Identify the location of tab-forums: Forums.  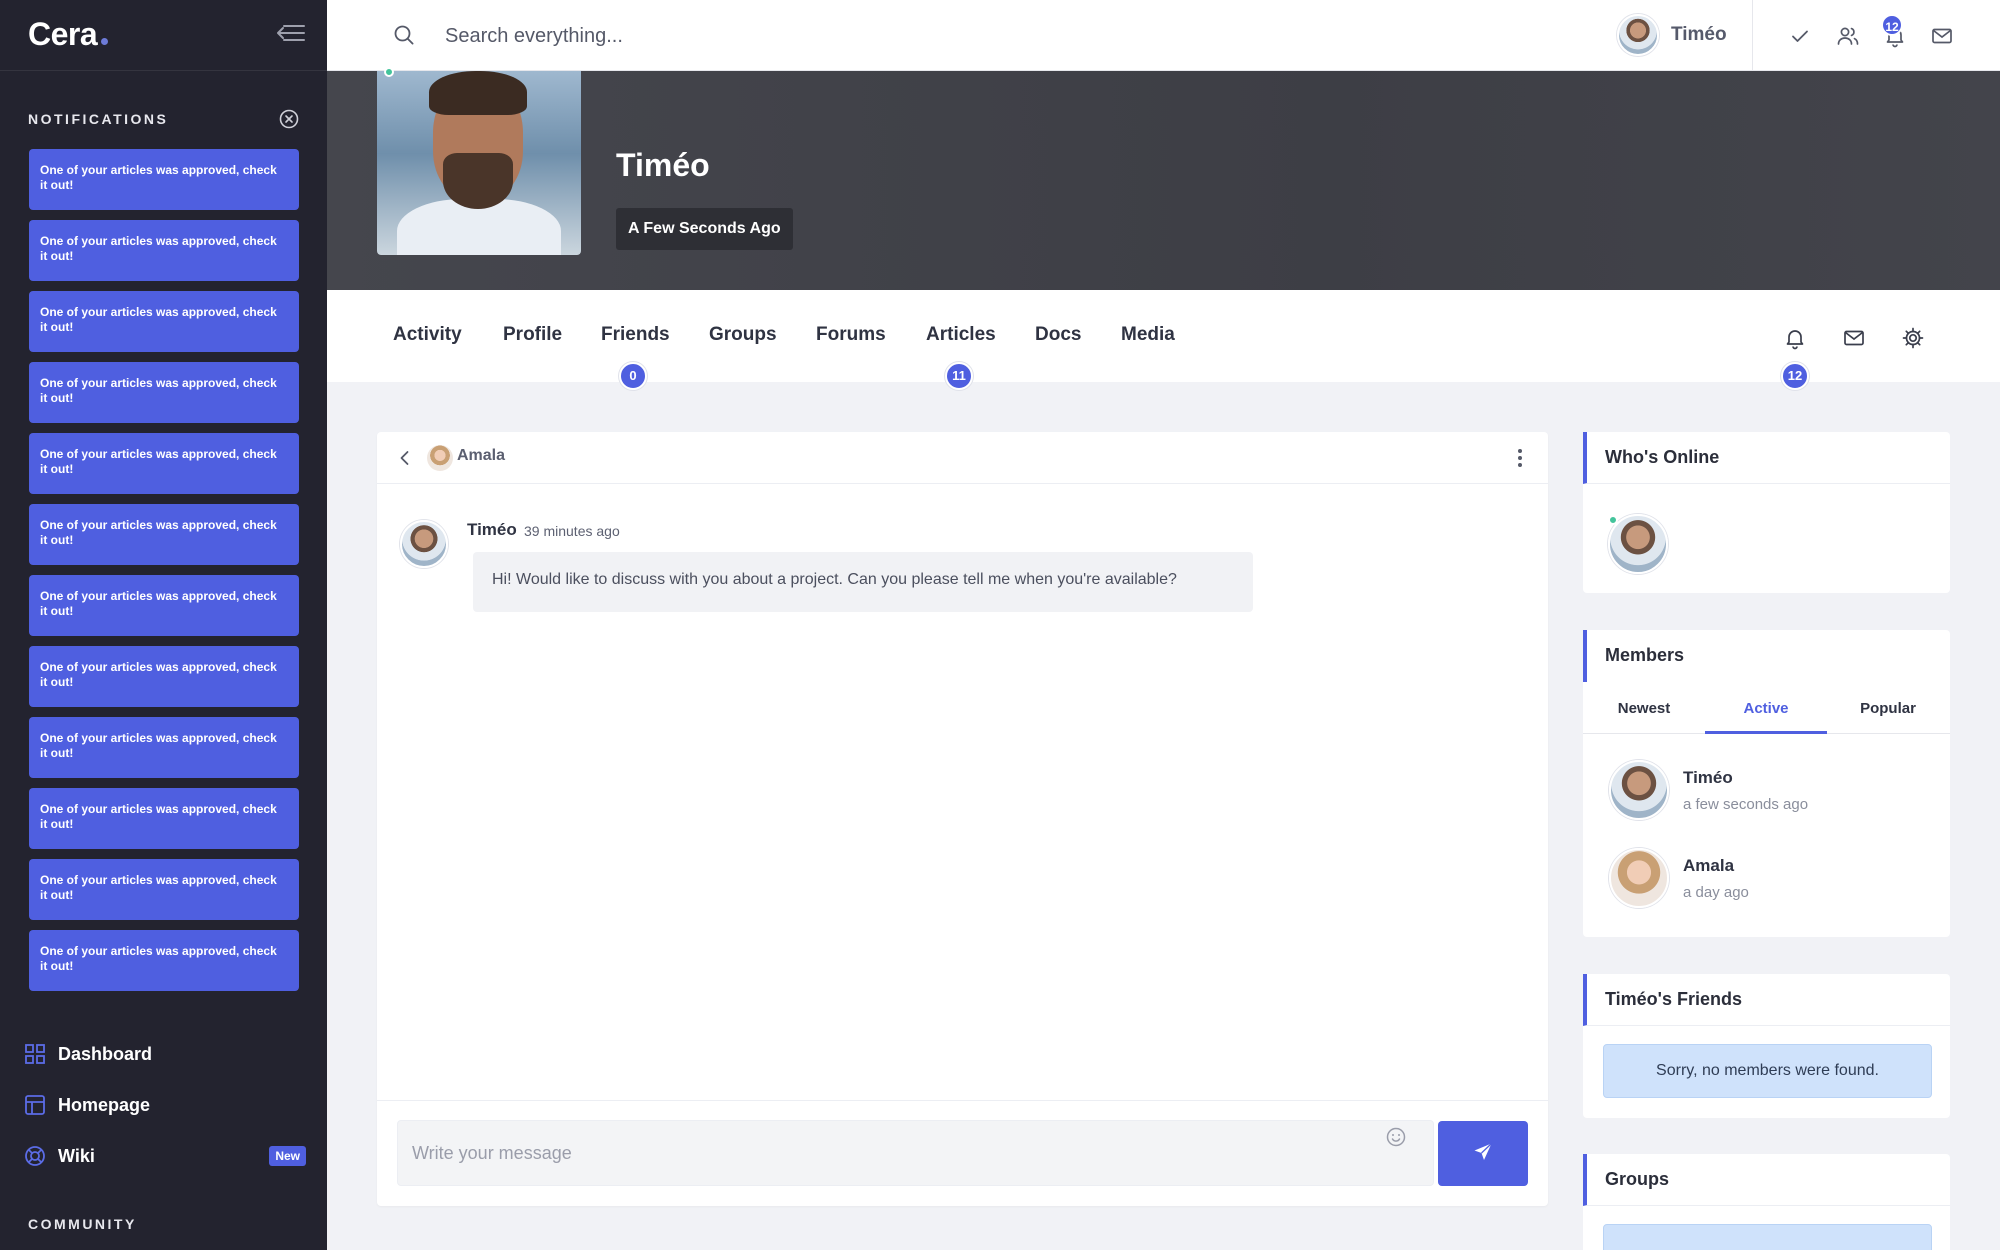
(851, 335).